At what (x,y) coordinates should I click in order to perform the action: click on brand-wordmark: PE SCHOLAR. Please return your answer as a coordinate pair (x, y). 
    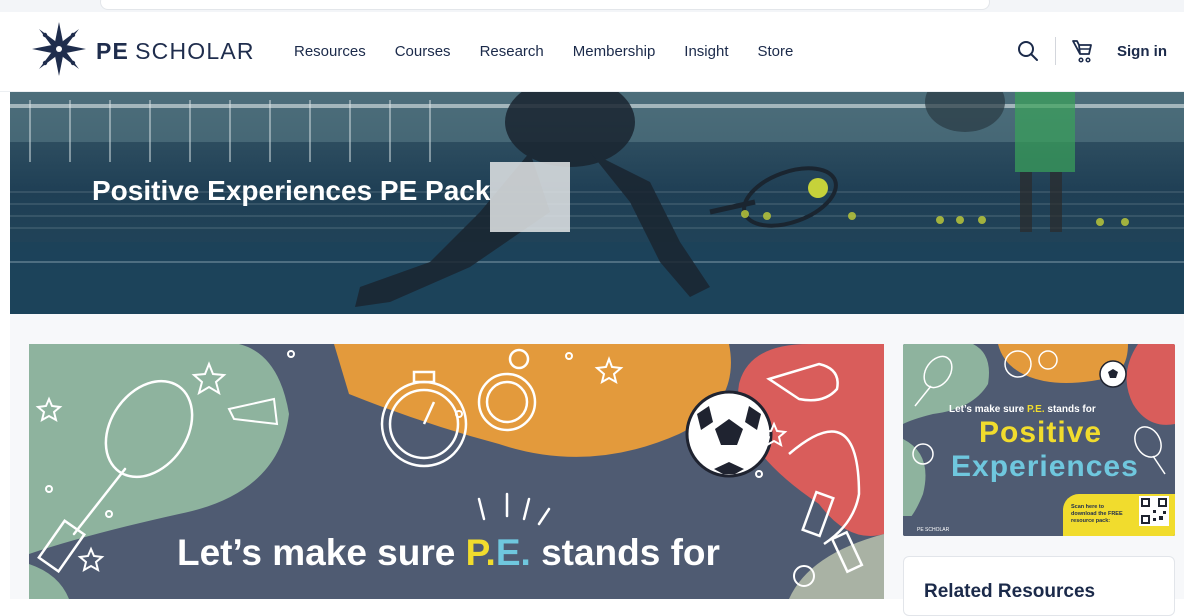
    Looking at the image, I should click on (175, 51).